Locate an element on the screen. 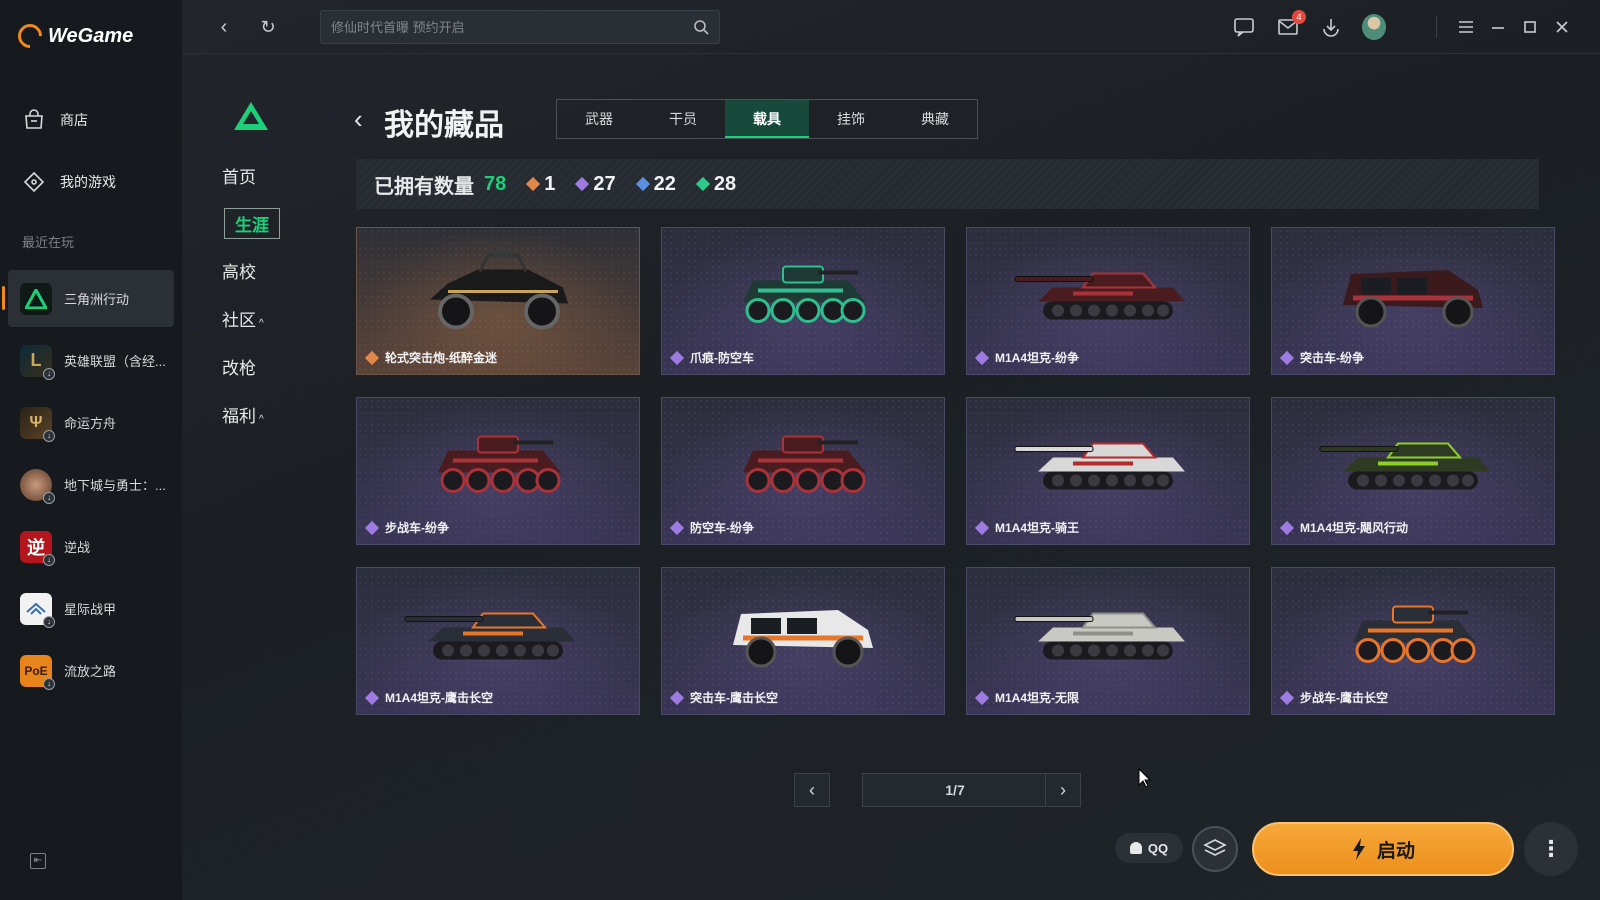 This screenshot has height=900, width=1600. vehicle-name: 防空车-纷争 is located at coordinates (722, 528).